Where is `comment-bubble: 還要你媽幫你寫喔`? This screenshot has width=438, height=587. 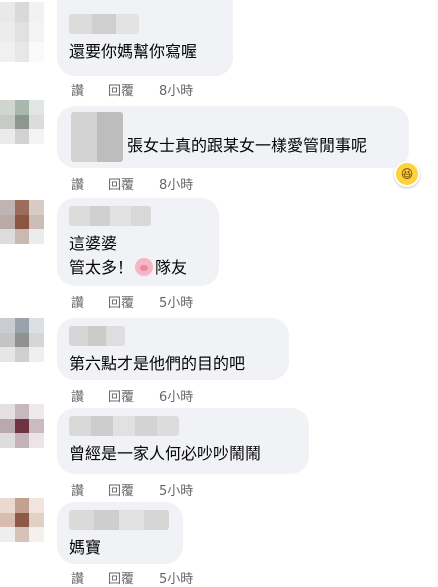 comment-bubble: 還要你媽幫你寫喔 is located at coordinates (145, 38).